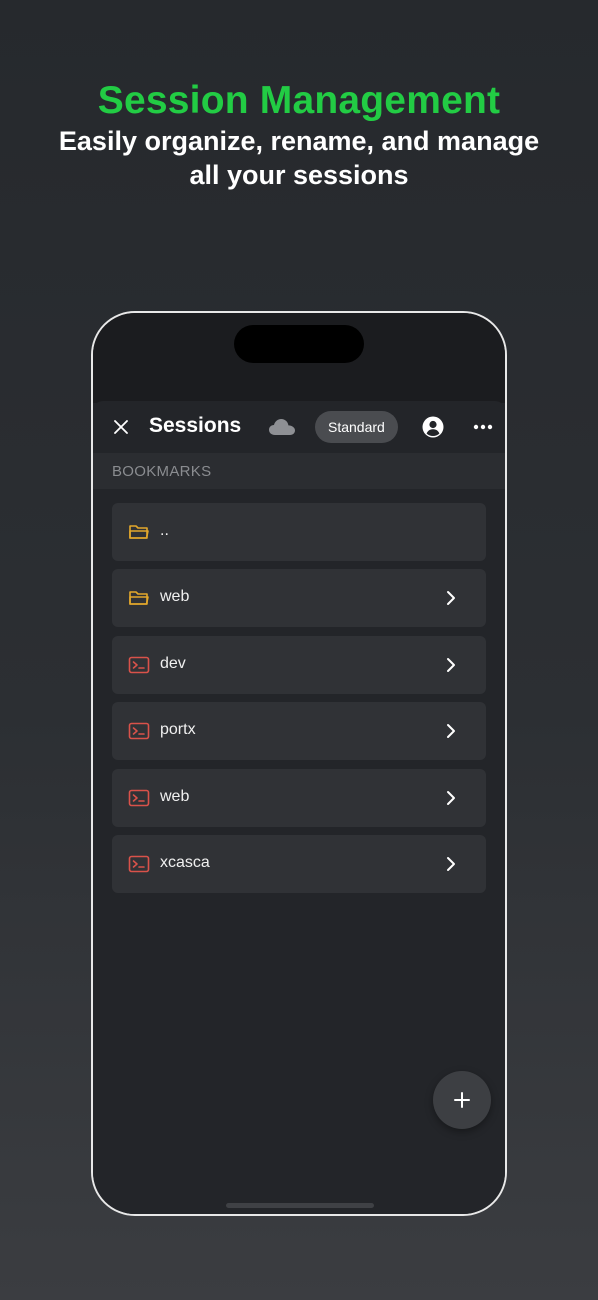 This screenshot has width=598, height=1300. I want to click on mode-label: Standard, so click(356, 427).